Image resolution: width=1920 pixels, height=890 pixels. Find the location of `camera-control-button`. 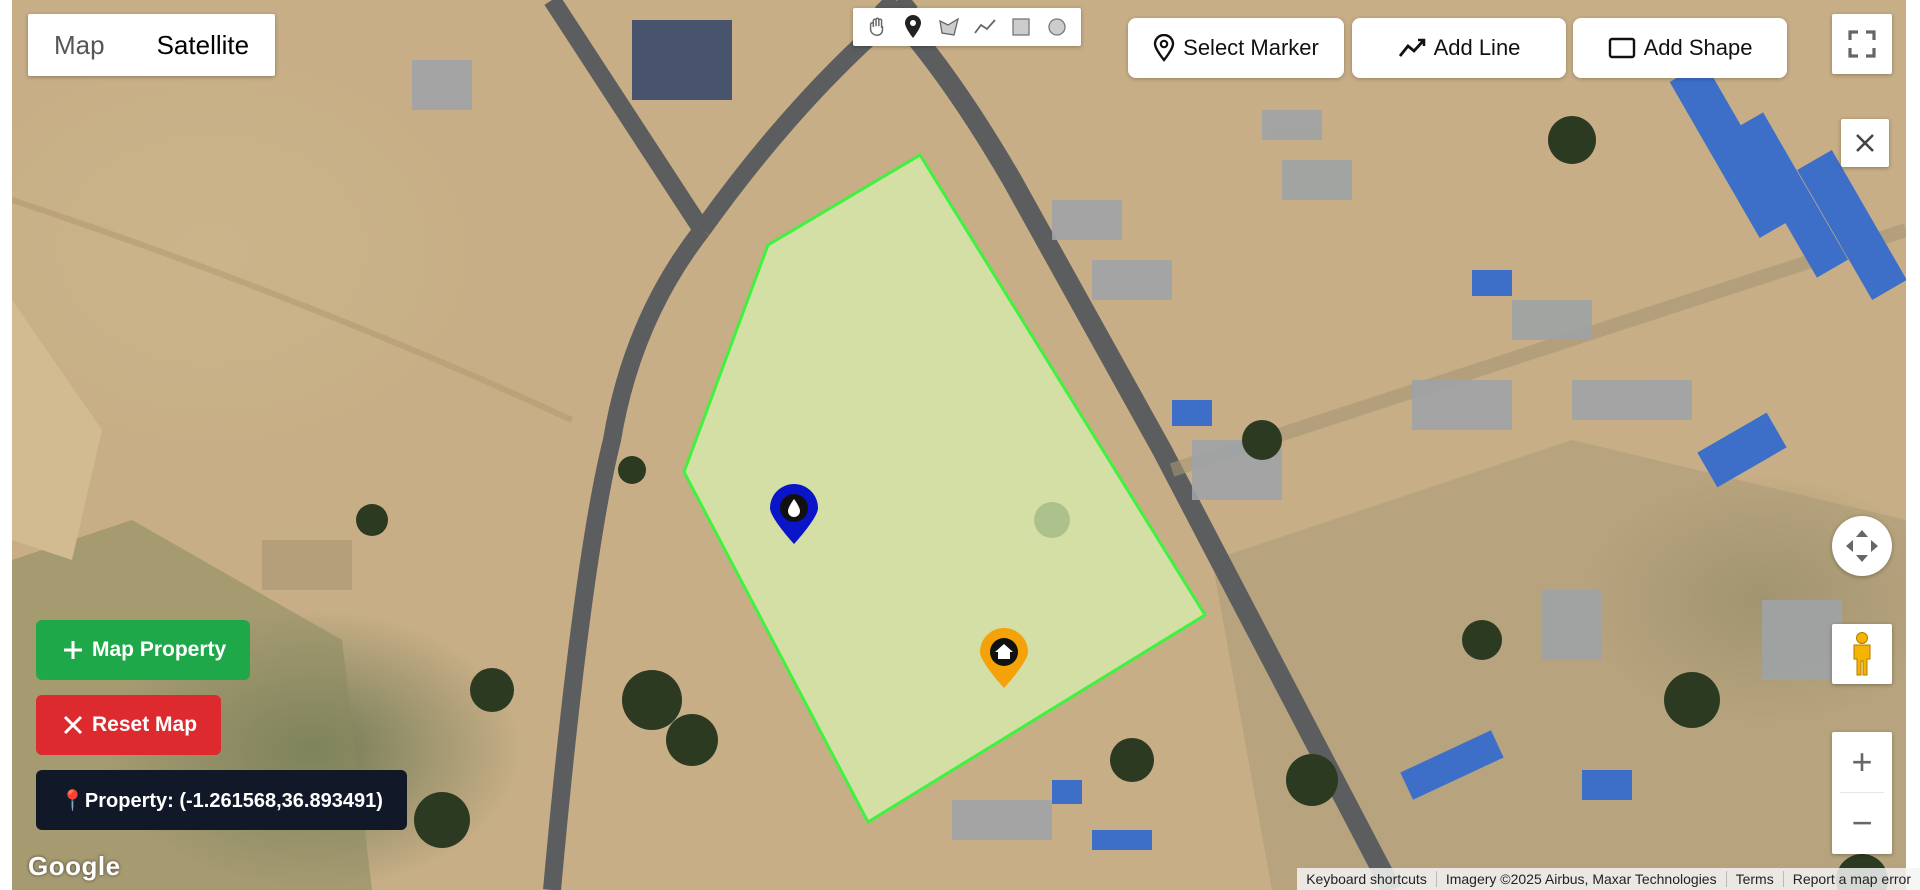

camera-control-button is located at coordinates (1862, 546).